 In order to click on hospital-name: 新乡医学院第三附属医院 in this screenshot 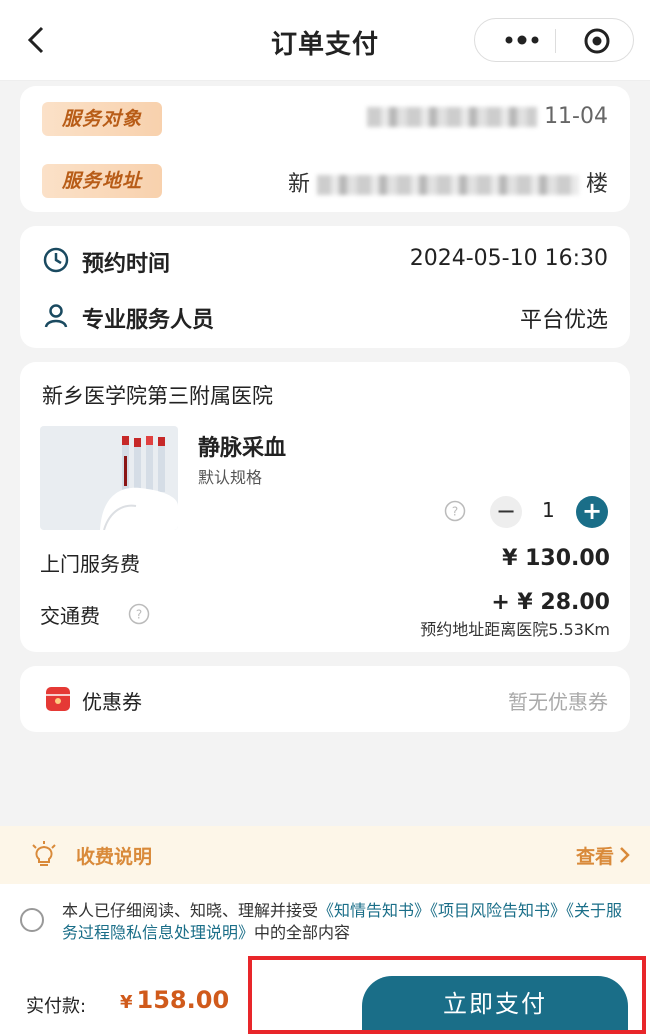, I will do `click(157, 396)`.